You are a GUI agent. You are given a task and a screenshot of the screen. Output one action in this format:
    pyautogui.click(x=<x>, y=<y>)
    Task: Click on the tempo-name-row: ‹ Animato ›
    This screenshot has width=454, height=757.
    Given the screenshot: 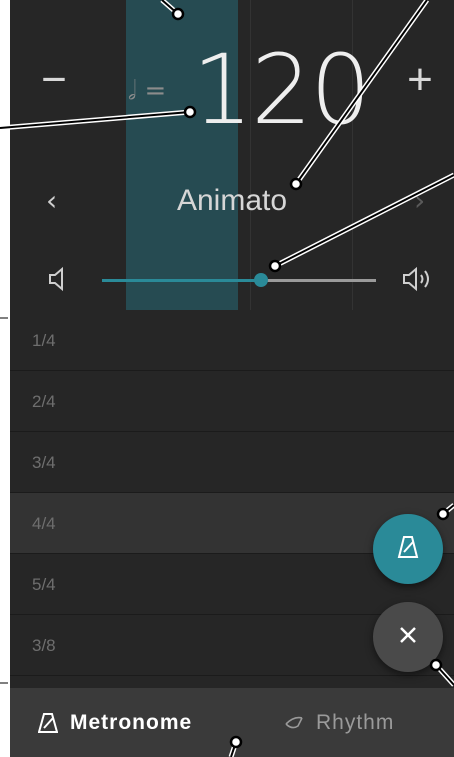 What is the action you would take?
    pyautogui.click(x=232, y=202)
    